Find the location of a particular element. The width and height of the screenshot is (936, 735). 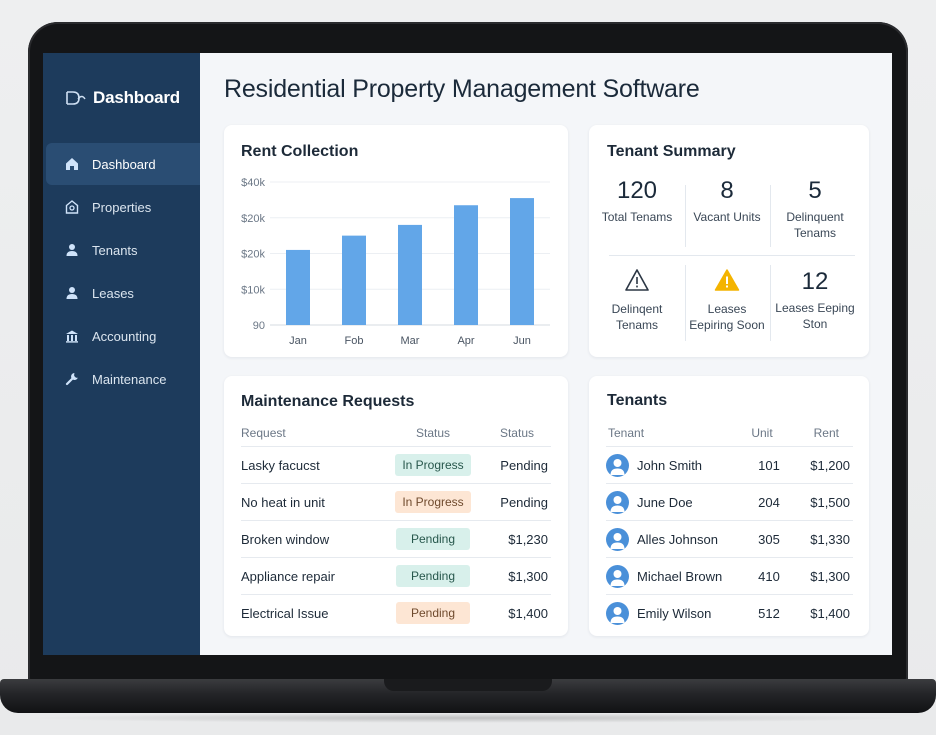

rent-collection-chart: 90 $10k $20k $20k $40k Jan Fob Mar Apr Jun is located at coordinates (395, 262).